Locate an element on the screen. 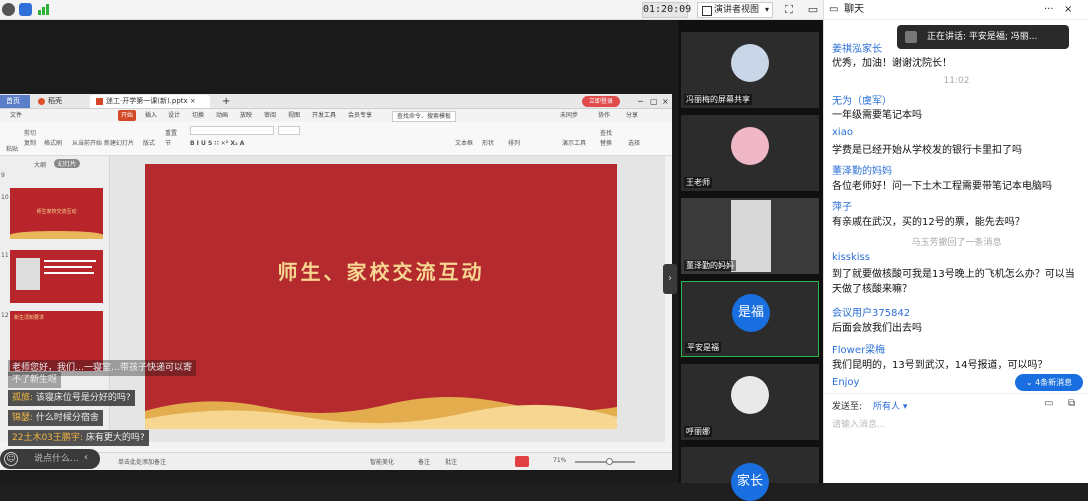 The width and height of the screenshot is (1088, 501). docer-icon is located at coordinates (41, 101).